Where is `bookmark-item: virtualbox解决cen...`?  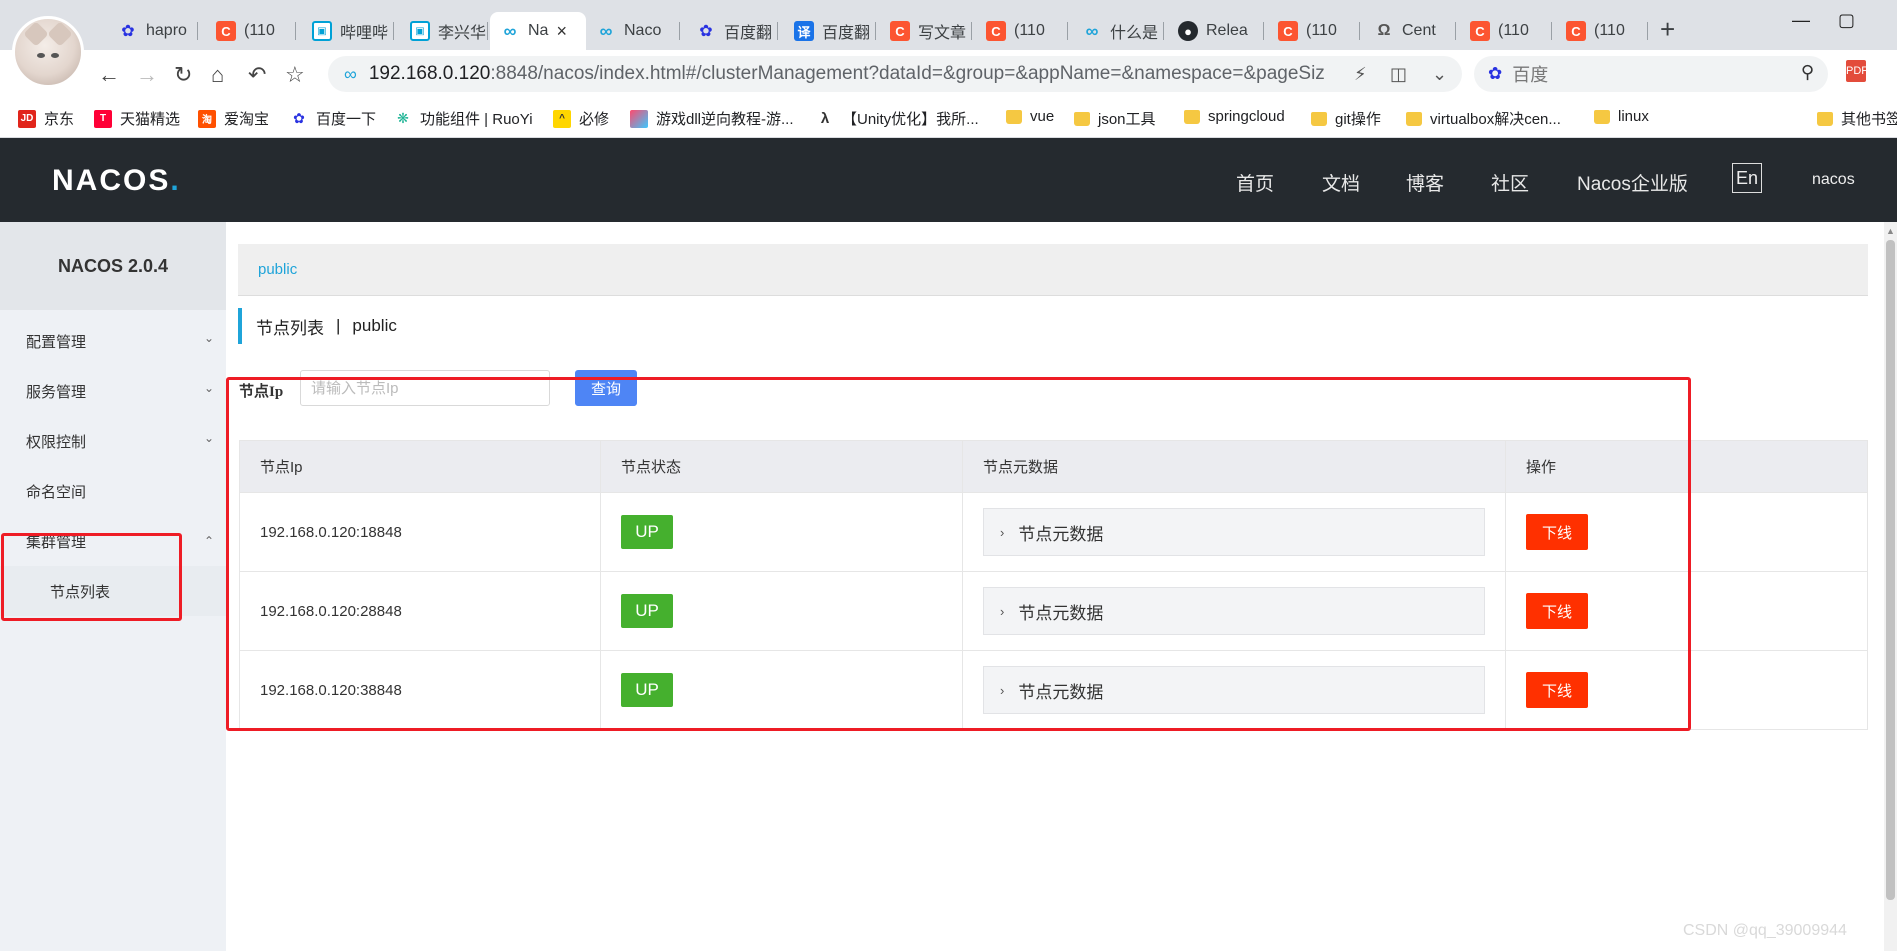
bookmark-item: virtualbox解决cen... is located at coordinates (1483, 118).